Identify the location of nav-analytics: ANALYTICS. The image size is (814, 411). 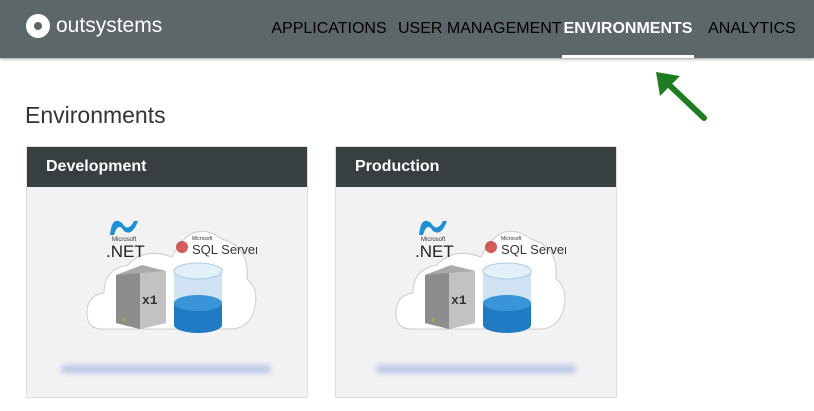
(752, 29).